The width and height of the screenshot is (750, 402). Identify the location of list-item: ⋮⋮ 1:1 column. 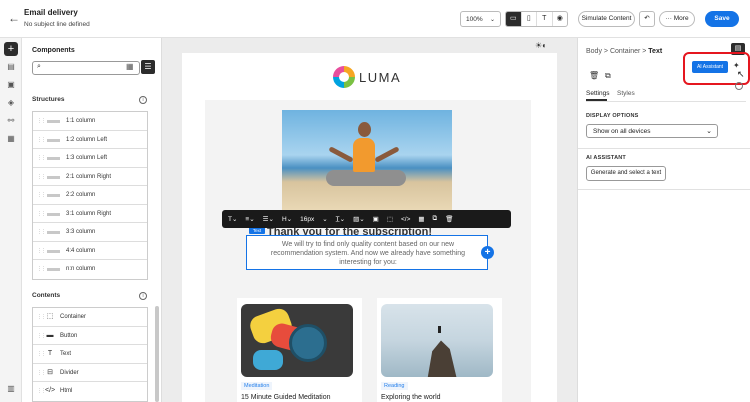
(90, 121).